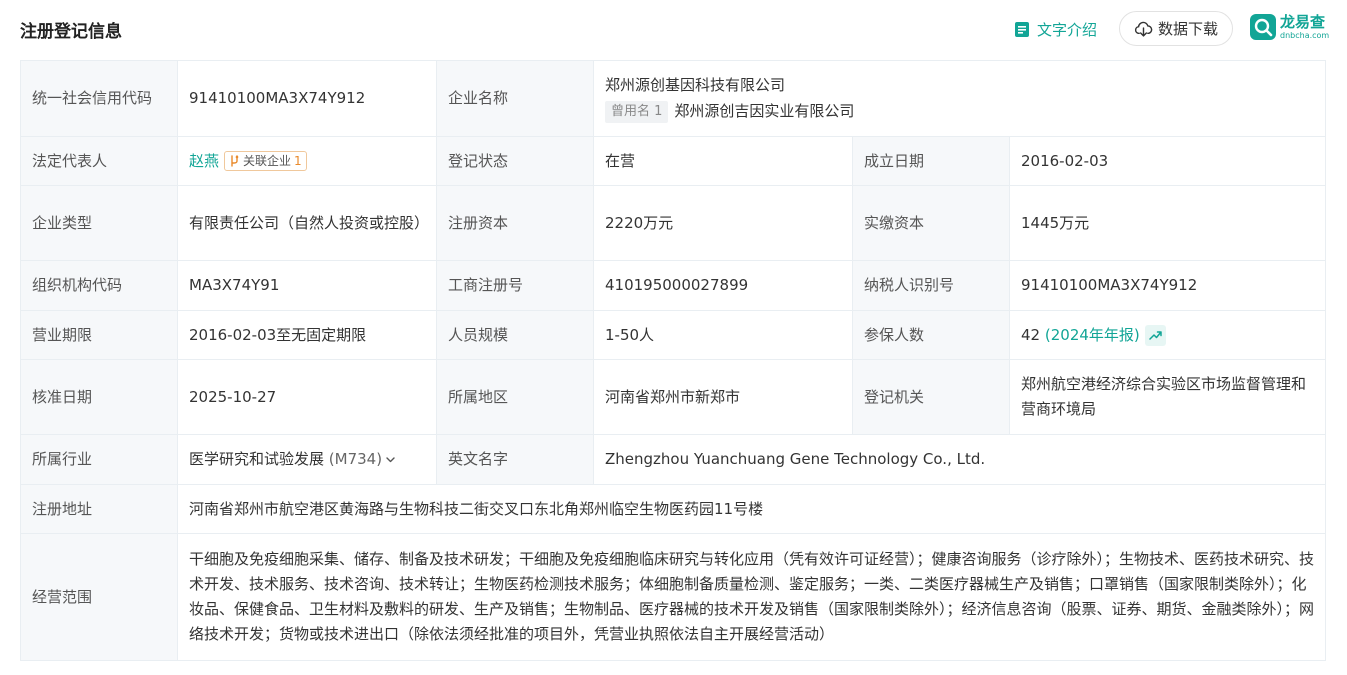 This screenshot has height=675, width=1347. I want to click on related-companies-tag: 关联企业 1, so click(265, 161).